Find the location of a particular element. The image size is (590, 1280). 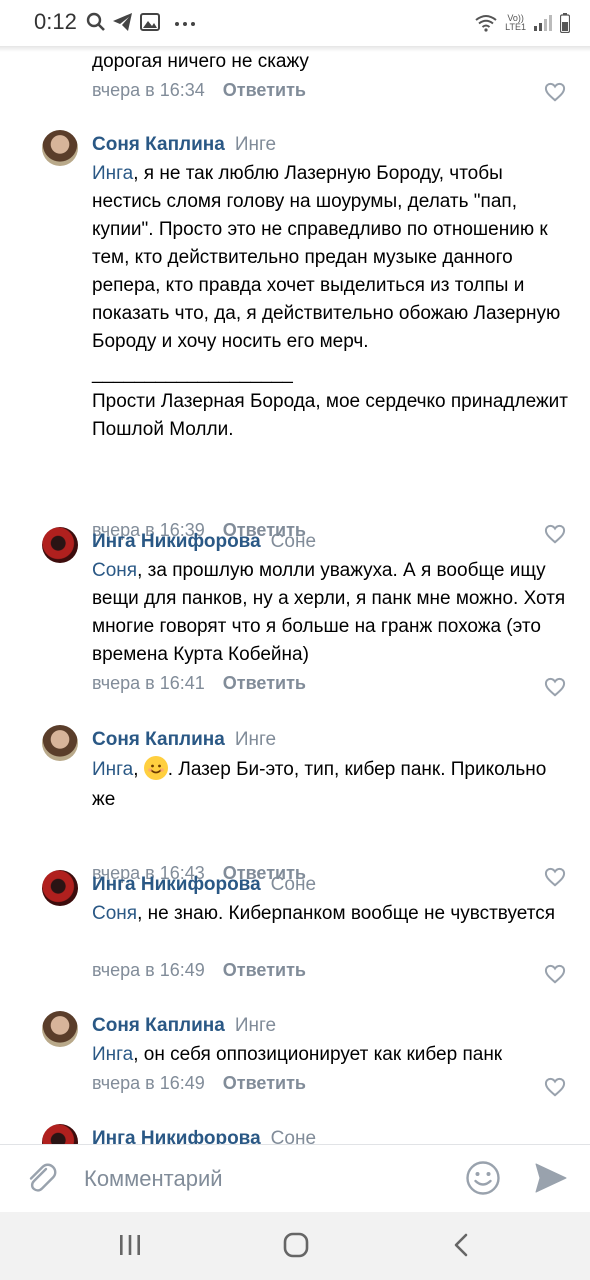

emoji-icon is located at coordinates (483, 1178).